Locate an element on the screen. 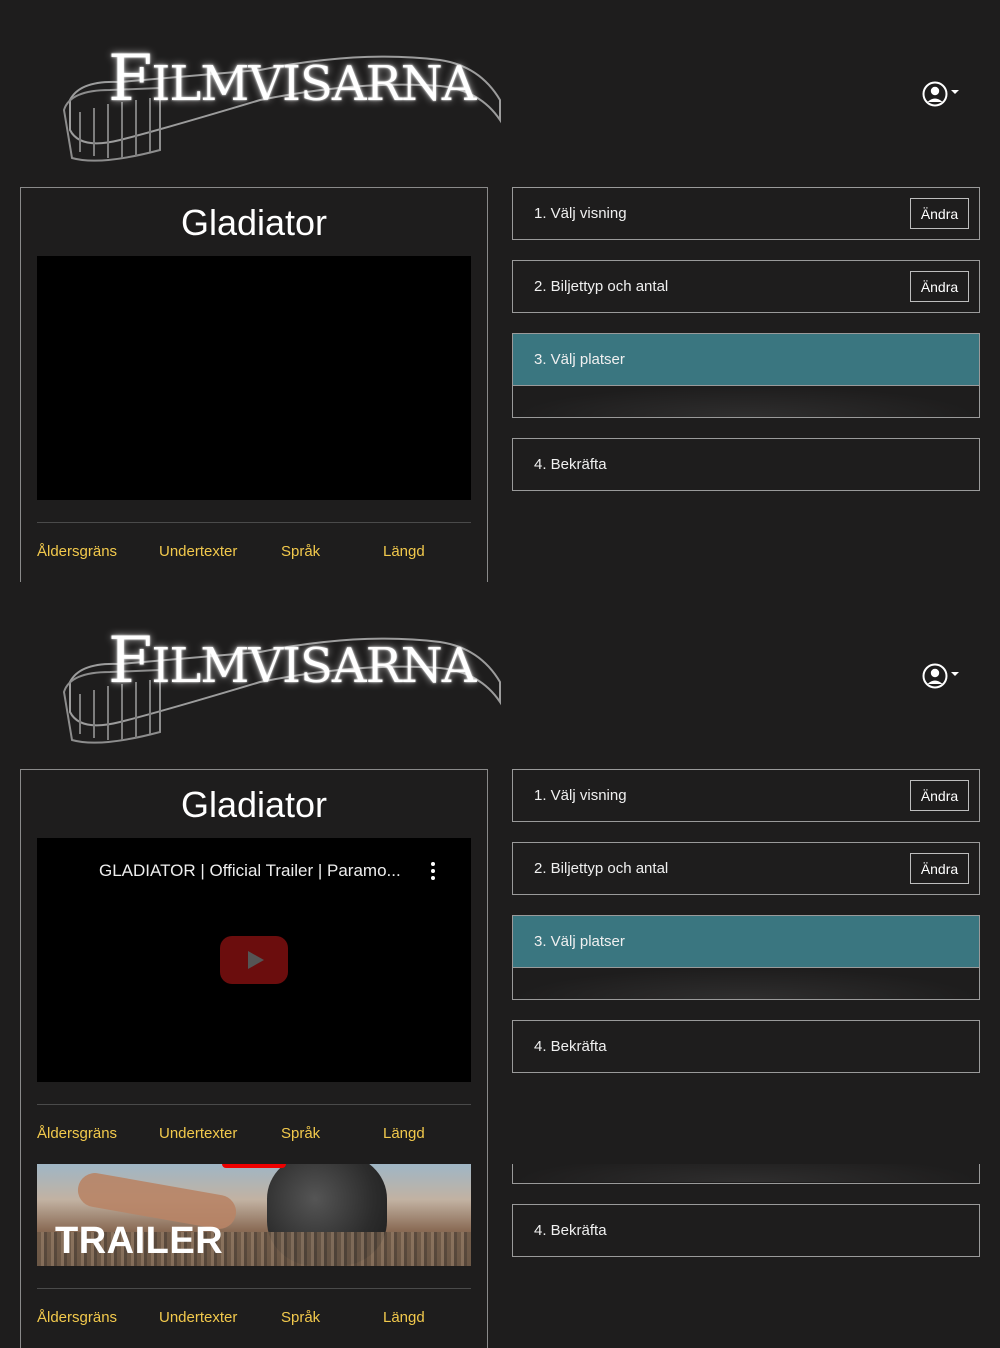 The image size is (1000, 1348). step-choose-seats is located at coordinates (746, 1174).